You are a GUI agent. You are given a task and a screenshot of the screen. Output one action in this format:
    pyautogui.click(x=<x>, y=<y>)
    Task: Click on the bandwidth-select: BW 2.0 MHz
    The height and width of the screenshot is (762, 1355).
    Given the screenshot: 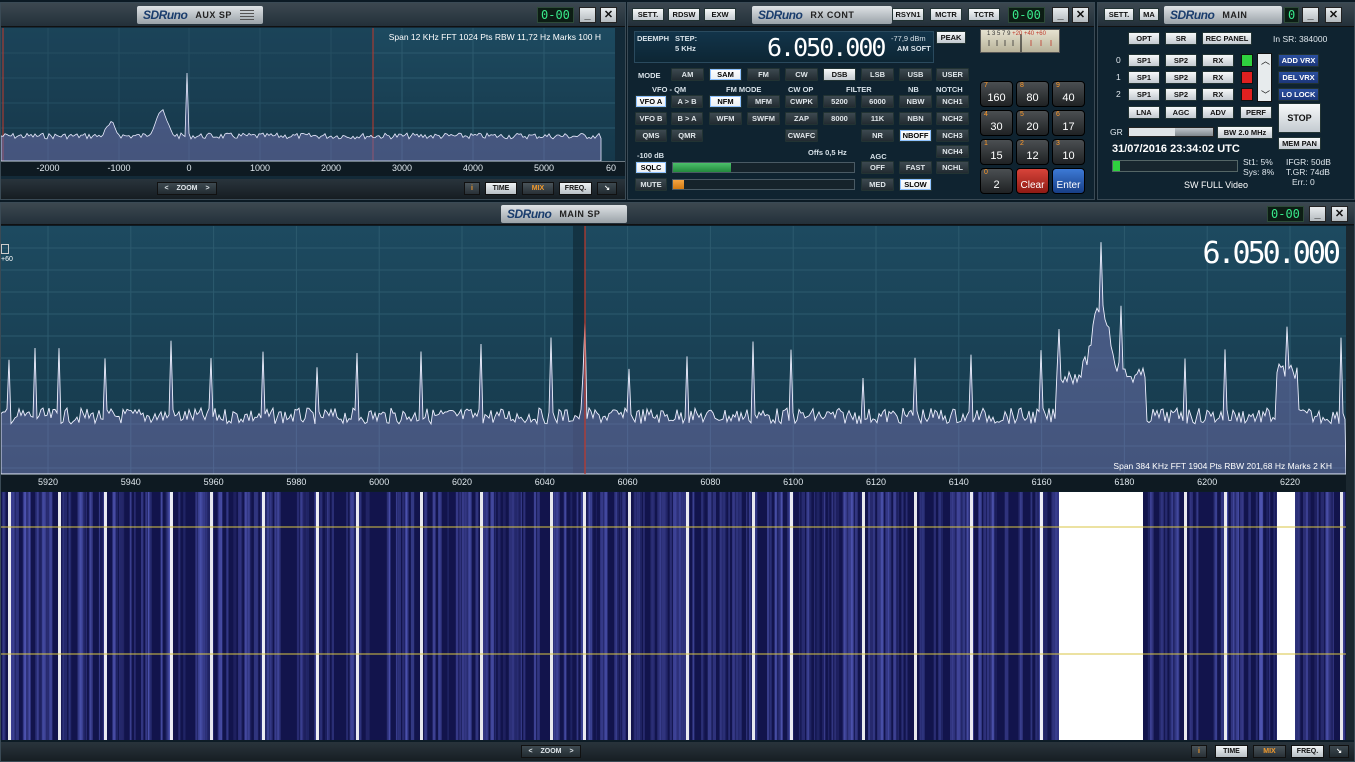 What is the action you would take?
    pyautogui.click(x=1245, y=132)
    